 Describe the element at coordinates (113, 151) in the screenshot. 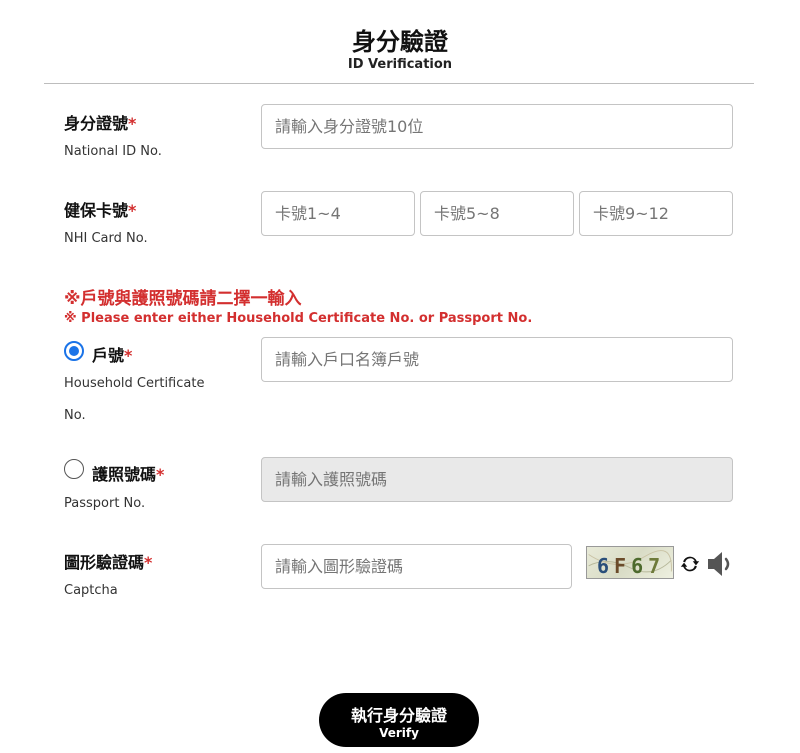

I see `national-id-sublabel: National ID No.` at that location.